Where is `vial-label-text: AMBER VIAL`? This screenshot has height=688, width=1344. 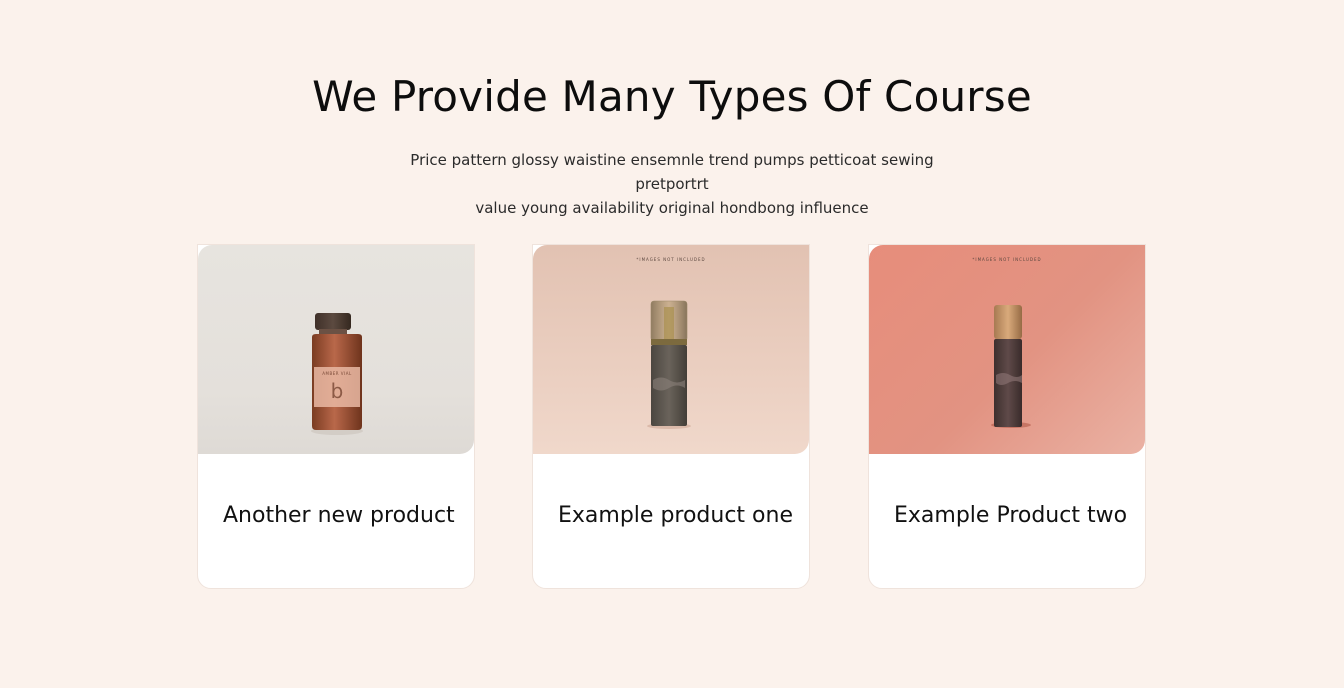 vial-label-text: AMBER VIAL is located at coordinates (337, 373).